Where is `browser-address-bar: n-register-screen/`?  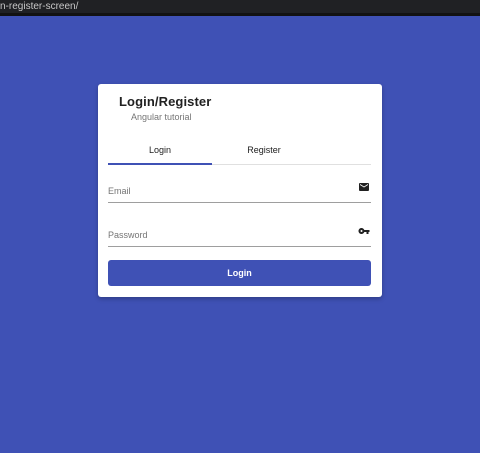
browser-address-bar: n-register-screen/ is located at coordinates (240, 8).